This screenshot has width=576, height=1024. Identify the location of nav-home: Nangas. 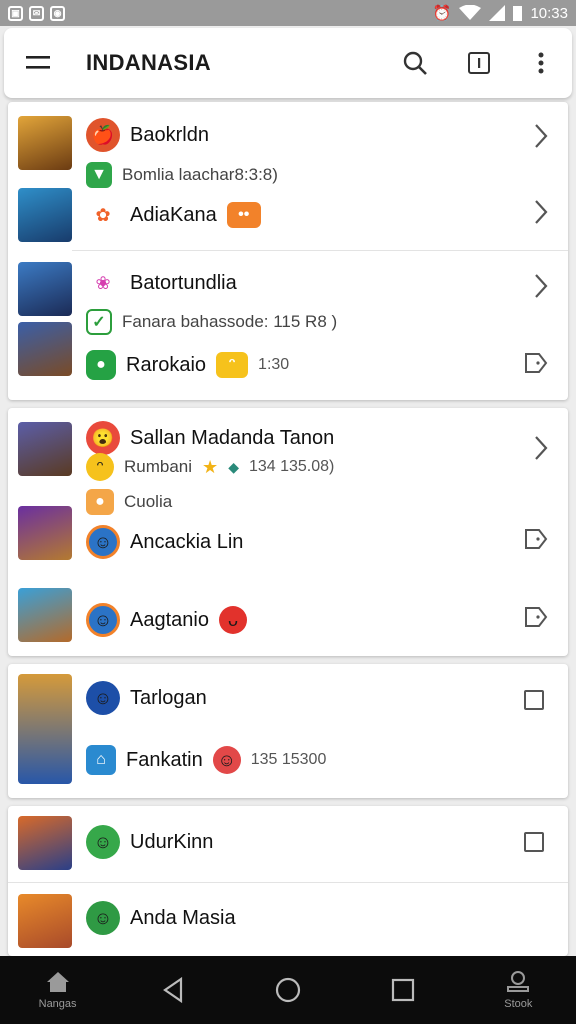
(58, 990).